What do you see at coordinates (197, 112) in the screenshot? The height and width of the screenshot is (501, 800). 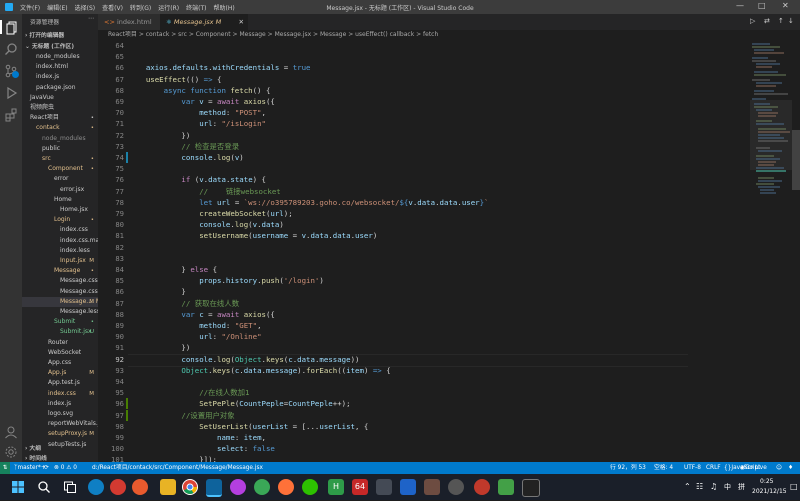 I see `code-line: method: "POST",` at bounding box center [197, 112].